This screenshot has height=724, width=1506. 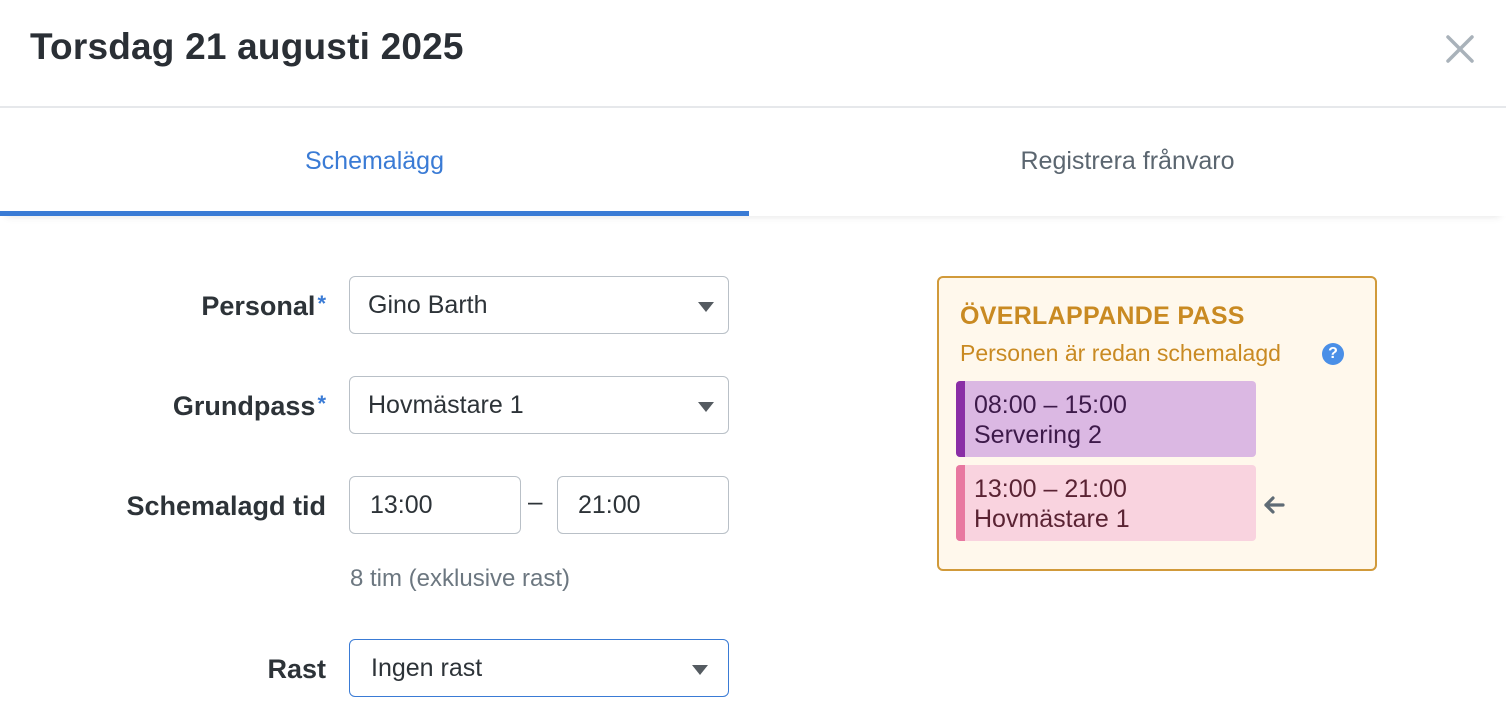 I want to click on help-icon: ?, so click(x=1333, y=354).